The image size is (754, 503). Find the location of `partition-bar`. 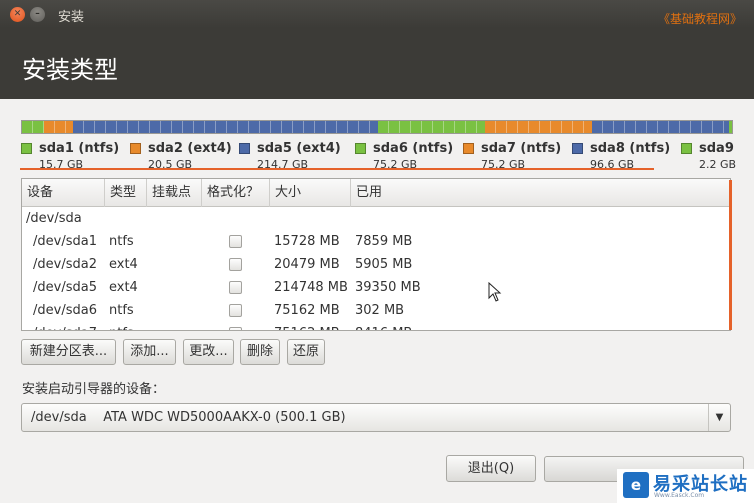

partition-bar is located at coordinates (377, 127).